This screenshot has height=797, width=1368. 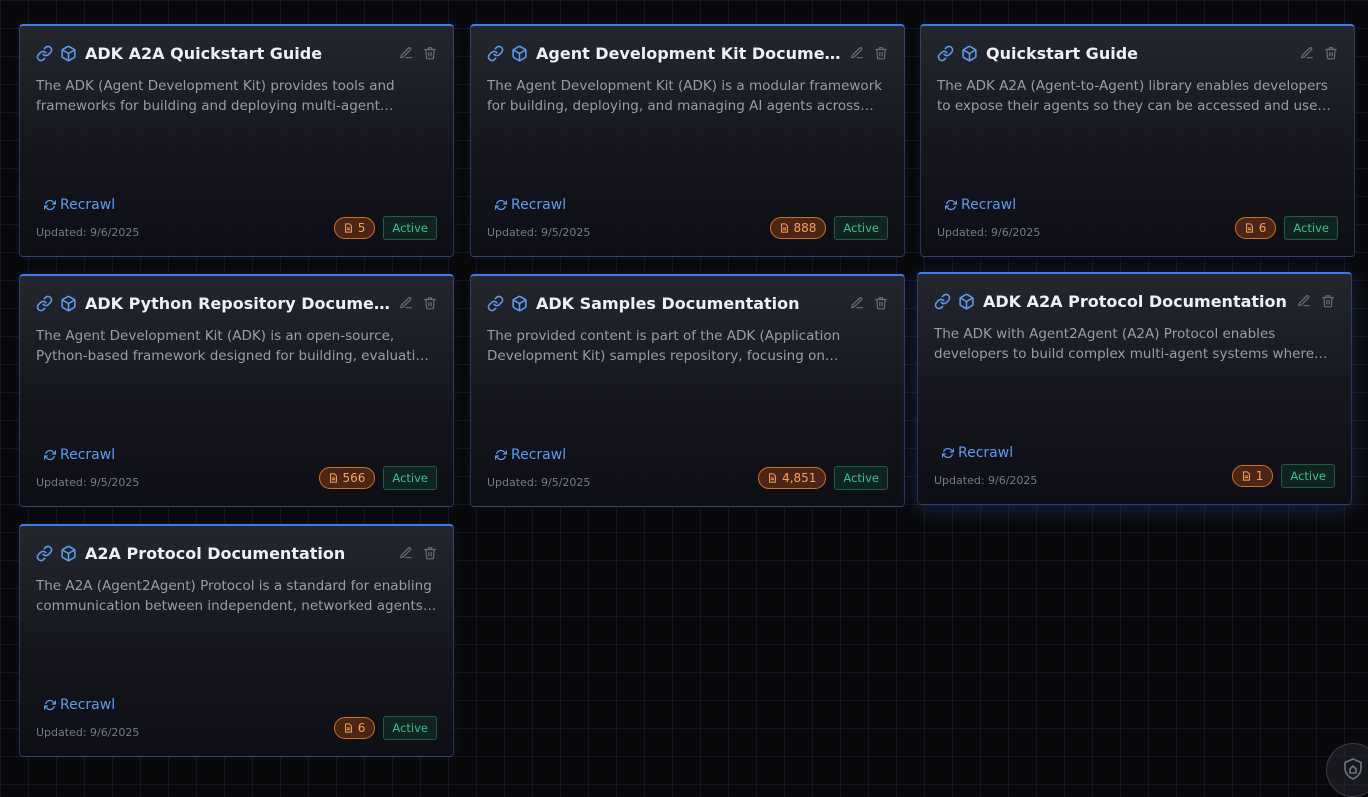 I want to click on card-footer-badges: 4,851 Active, so click(x=823, y=478).